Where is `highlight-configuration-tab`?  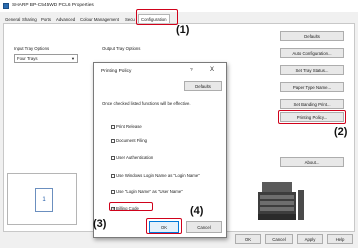
highlight-configuration-tab is located at coordinates (157, 17).